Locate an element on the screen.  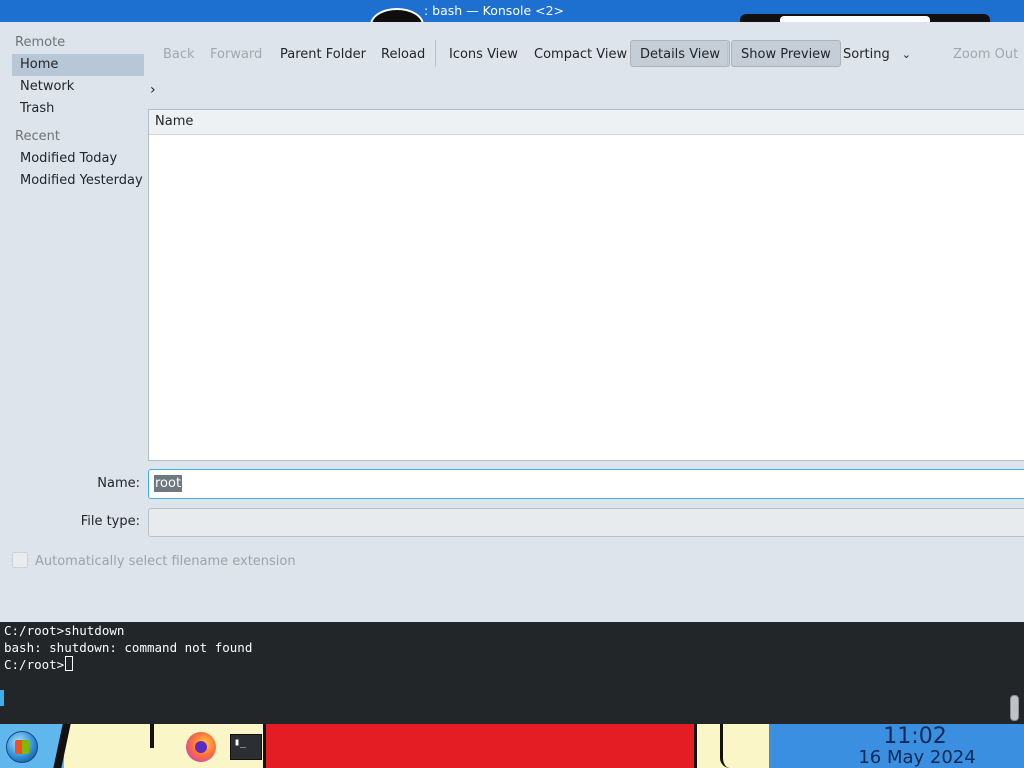
chevron-down-icon: ⌄ is located at coordinates (906, 54).